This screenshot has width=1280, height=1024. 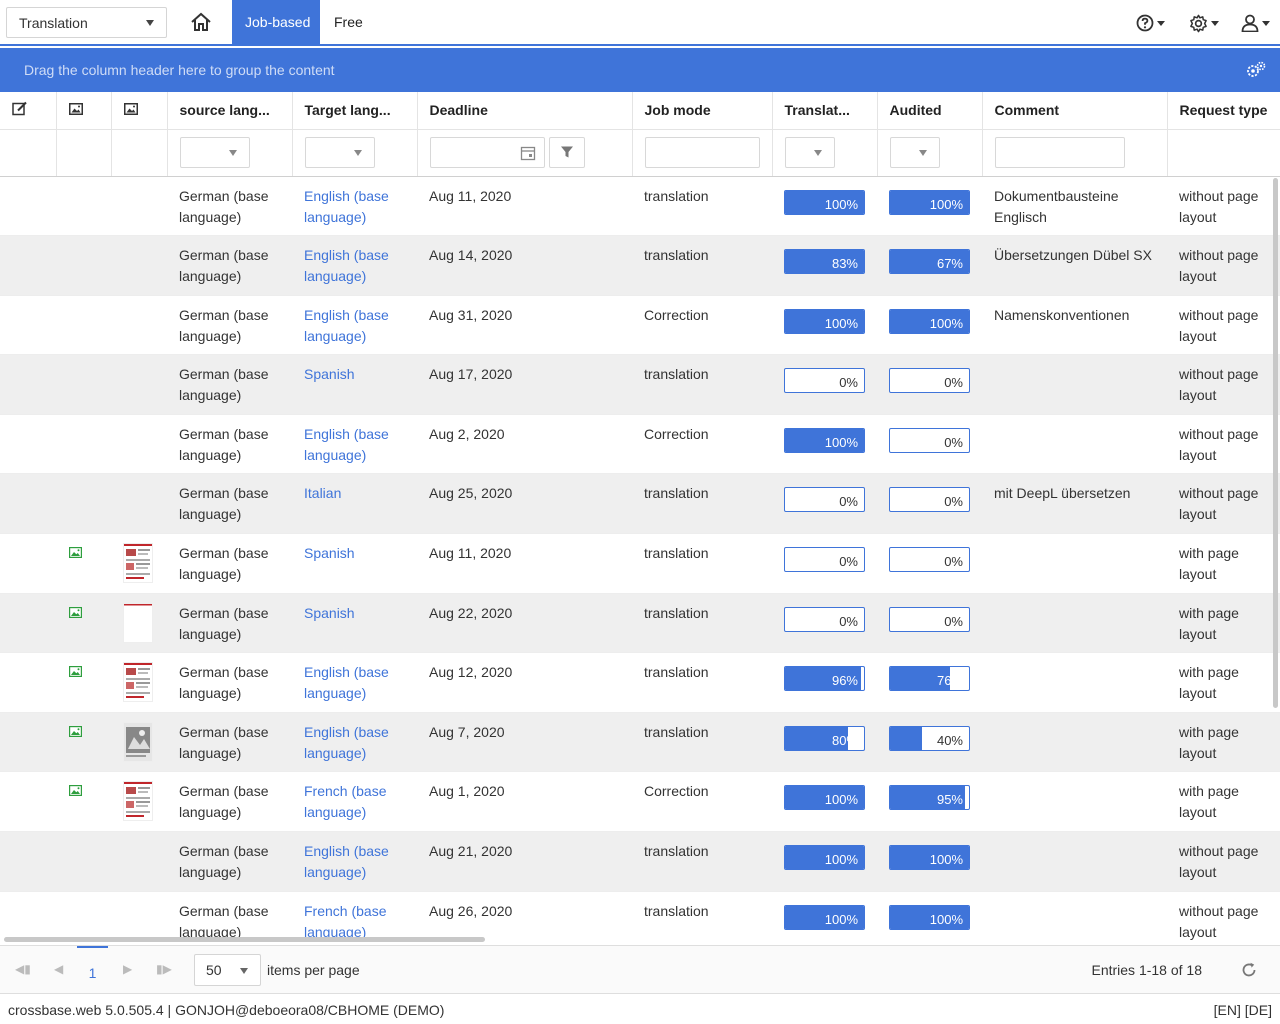 What do you see at coordinates (914, 152) in the screenshot?
I see `audited-filter` at bounding box center [914, 152].